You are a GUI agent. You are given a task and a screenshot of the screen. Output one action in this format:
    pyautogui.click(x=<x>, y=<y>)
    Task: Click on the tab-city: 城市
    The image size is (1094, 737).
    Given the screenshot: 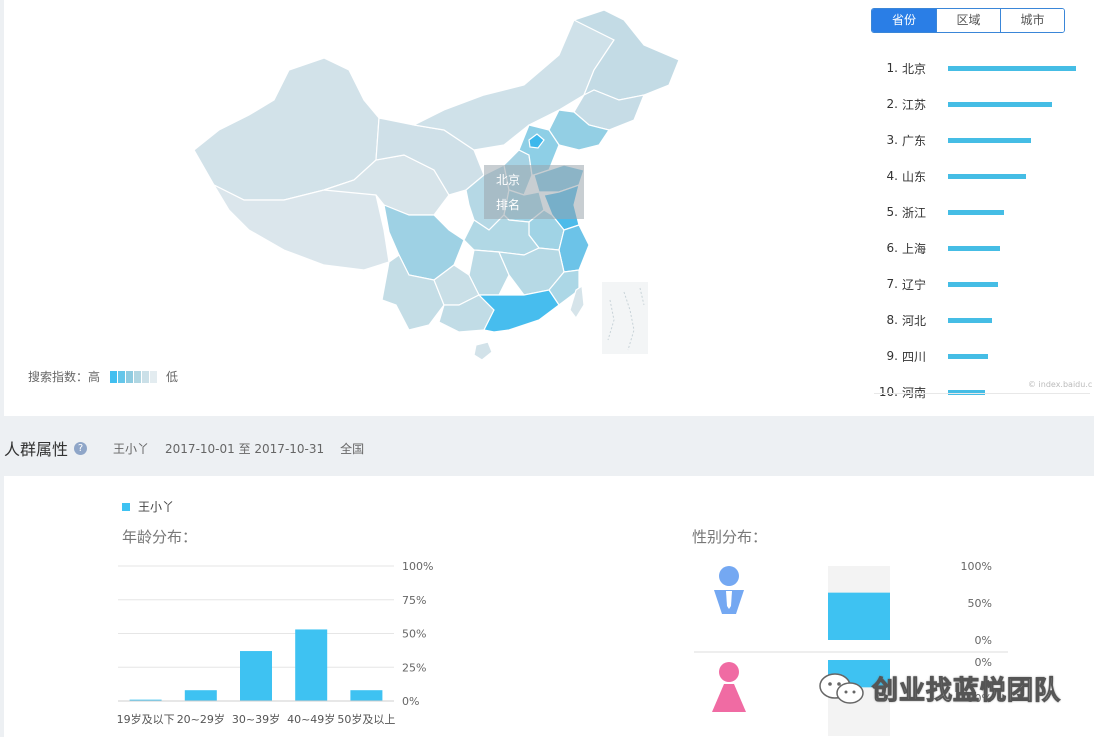 What is the action you would take?
    pyautogui.click(x=1032, y=20)
    